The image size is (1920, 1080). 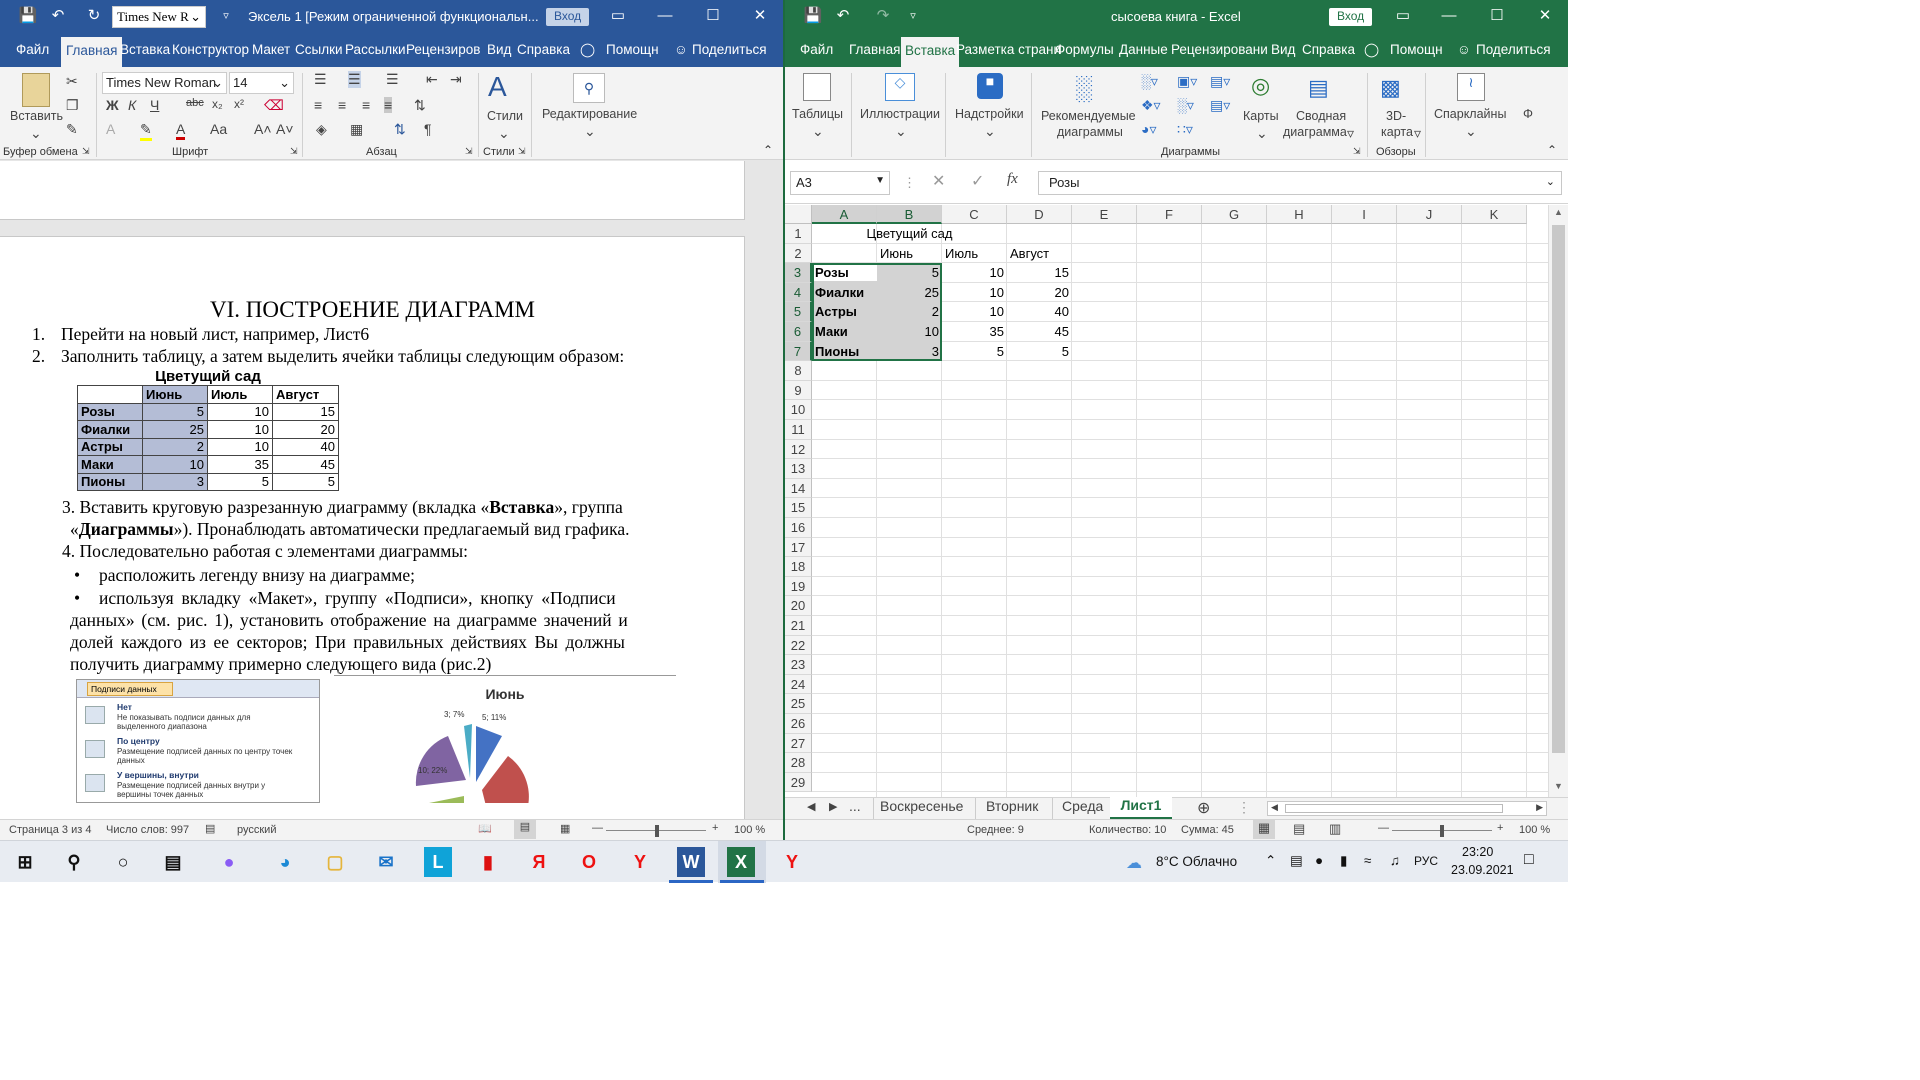 I want to click on tab-formulas: Формулы, so click(x=1084, y=49).